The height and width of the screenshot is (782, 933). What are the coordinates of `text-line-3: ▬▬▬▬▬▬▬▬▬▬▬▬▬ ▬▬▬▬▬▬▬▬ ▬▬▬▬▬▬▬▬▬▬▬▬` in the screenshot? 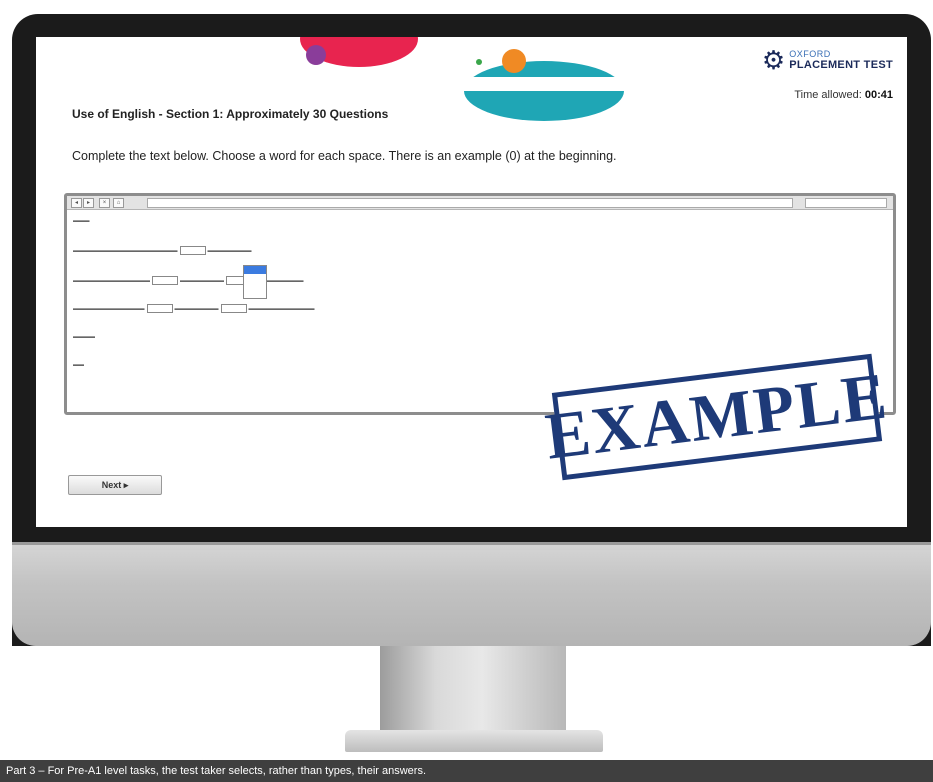 It's located at (194, 308).